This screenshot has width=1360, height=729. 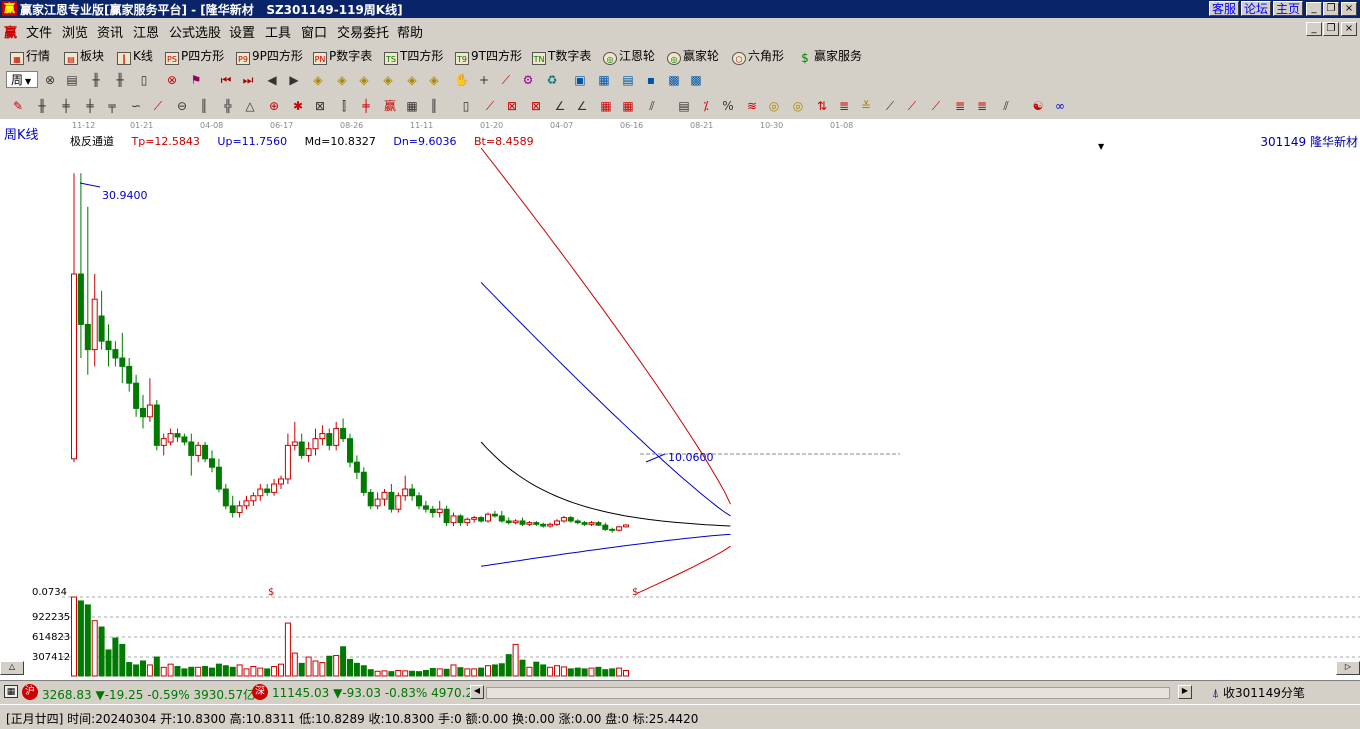 I want to click on gann-fan-icon: ╪, so click(x=90, y=106).